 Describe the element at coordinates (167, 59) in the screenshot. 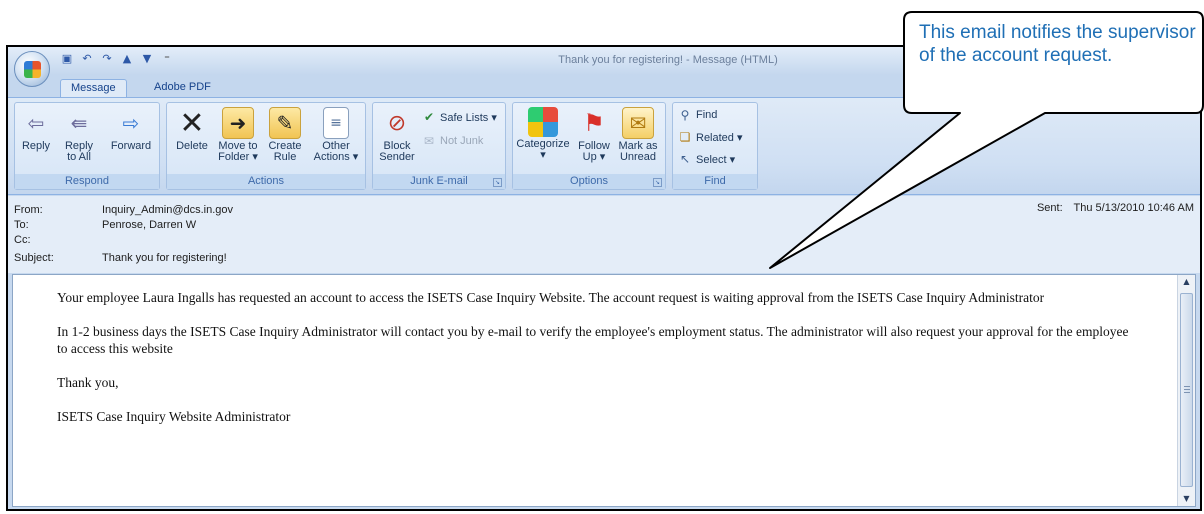

I see `customize-toolbar-icon: ⁼` at that location.